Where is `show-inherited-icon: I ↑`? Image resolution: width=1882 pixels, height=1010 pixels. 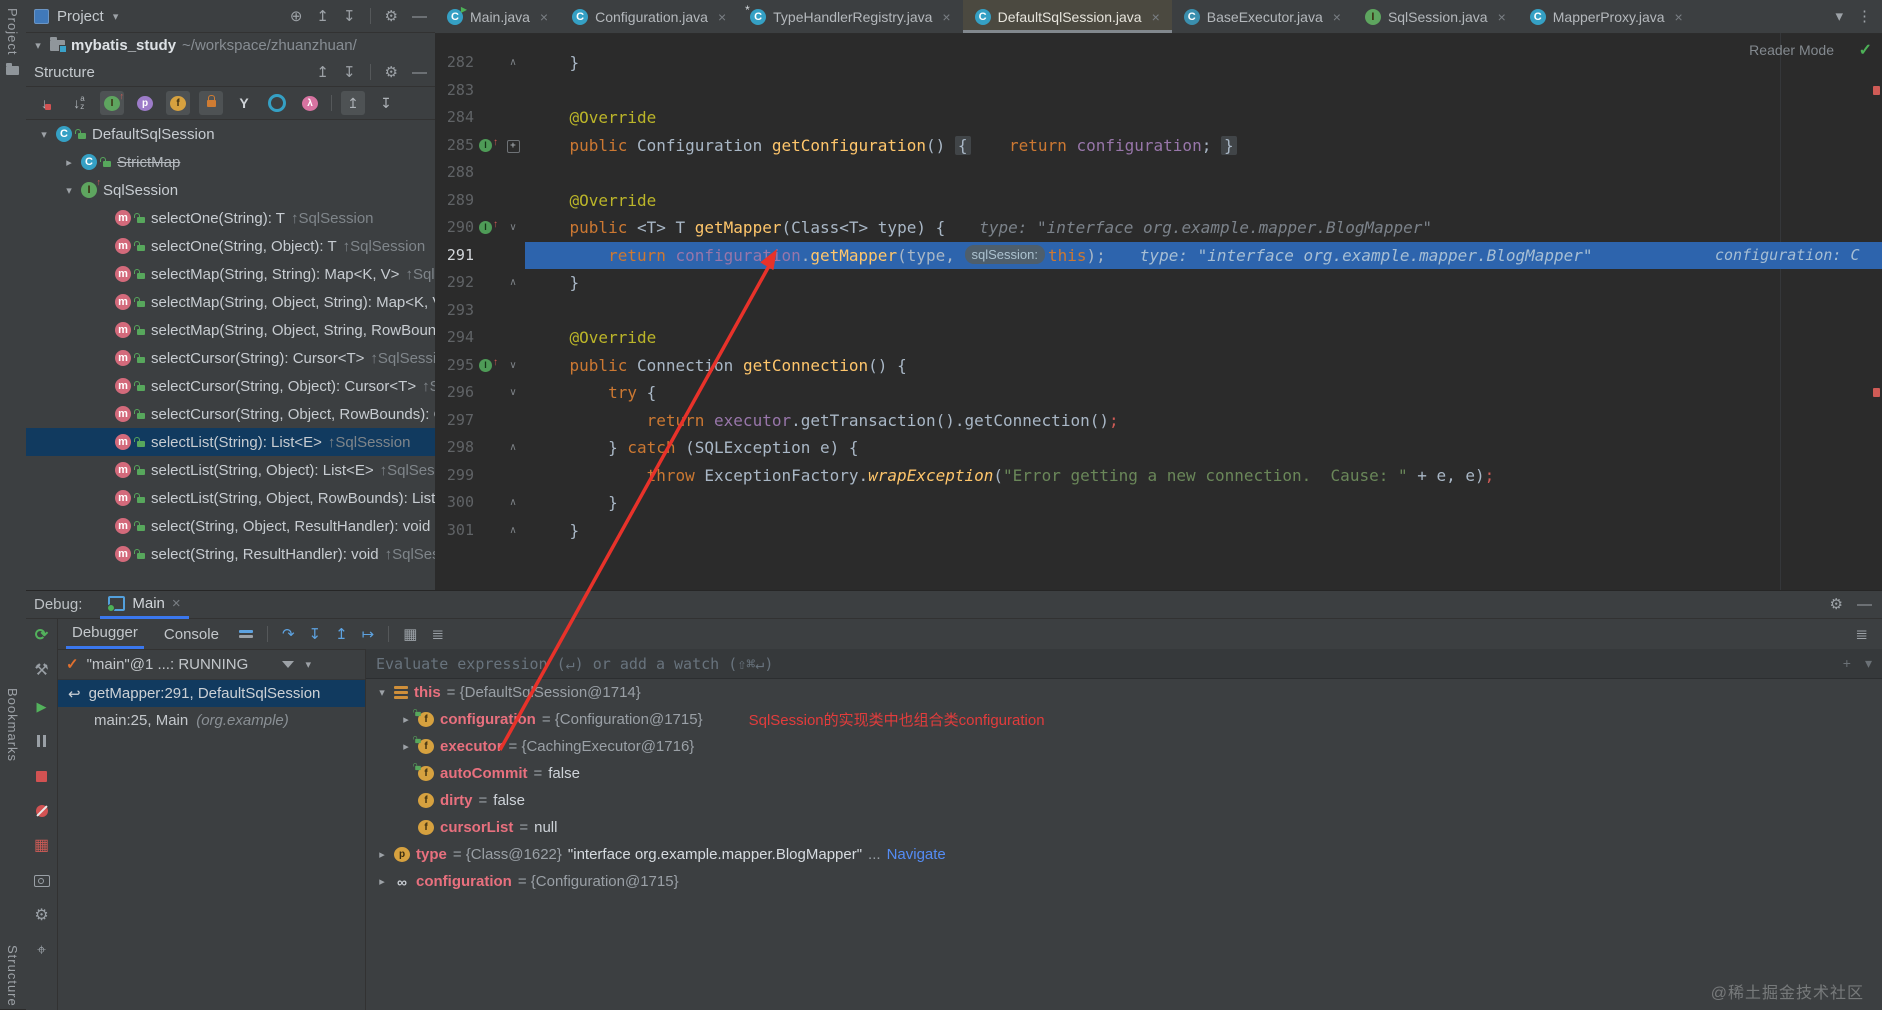
show-inherited-icon: I ↑ is located at coordinates (112, 103).